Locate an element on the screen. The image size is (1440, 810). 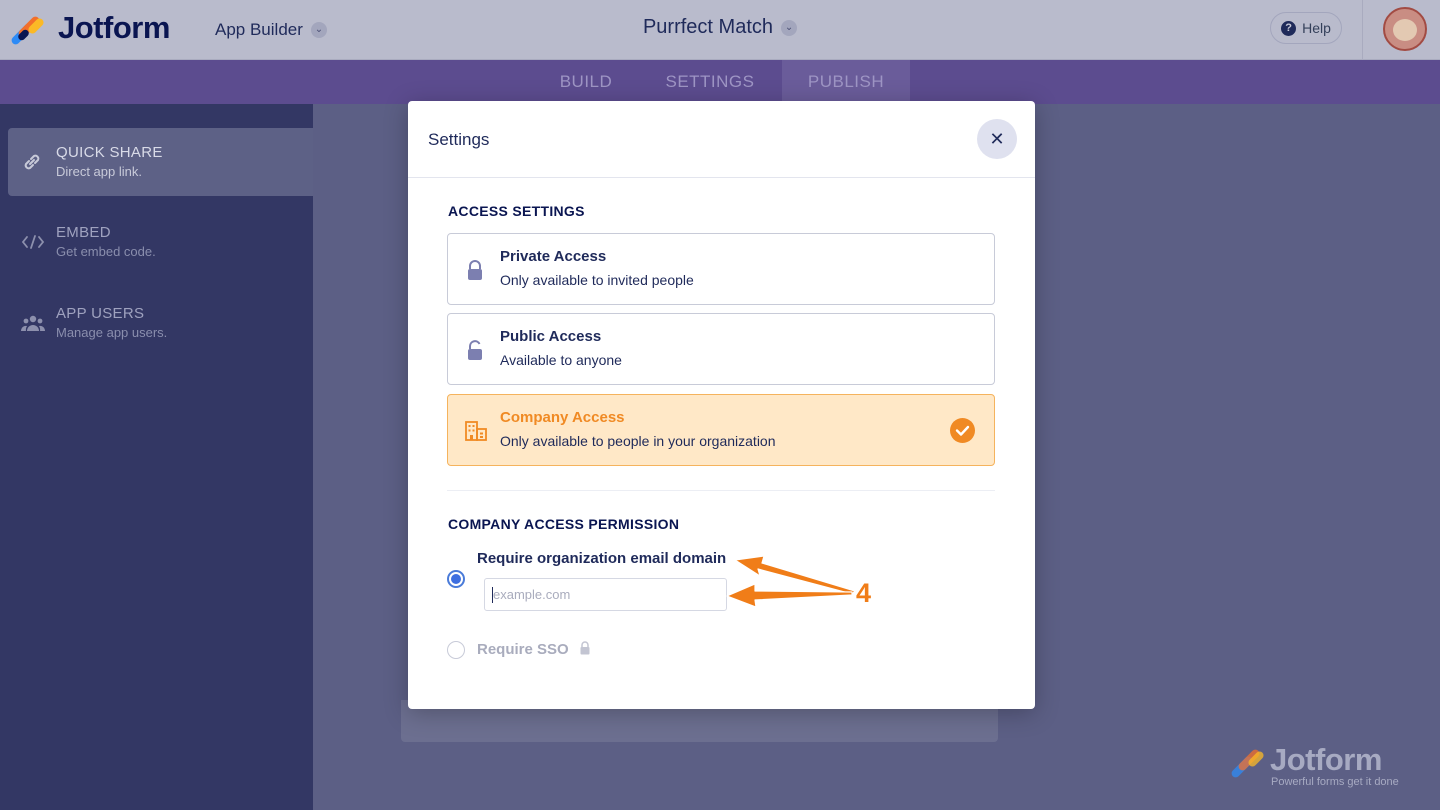
option-subtitle: Only available to invited people is located at coordinates (597, 280).